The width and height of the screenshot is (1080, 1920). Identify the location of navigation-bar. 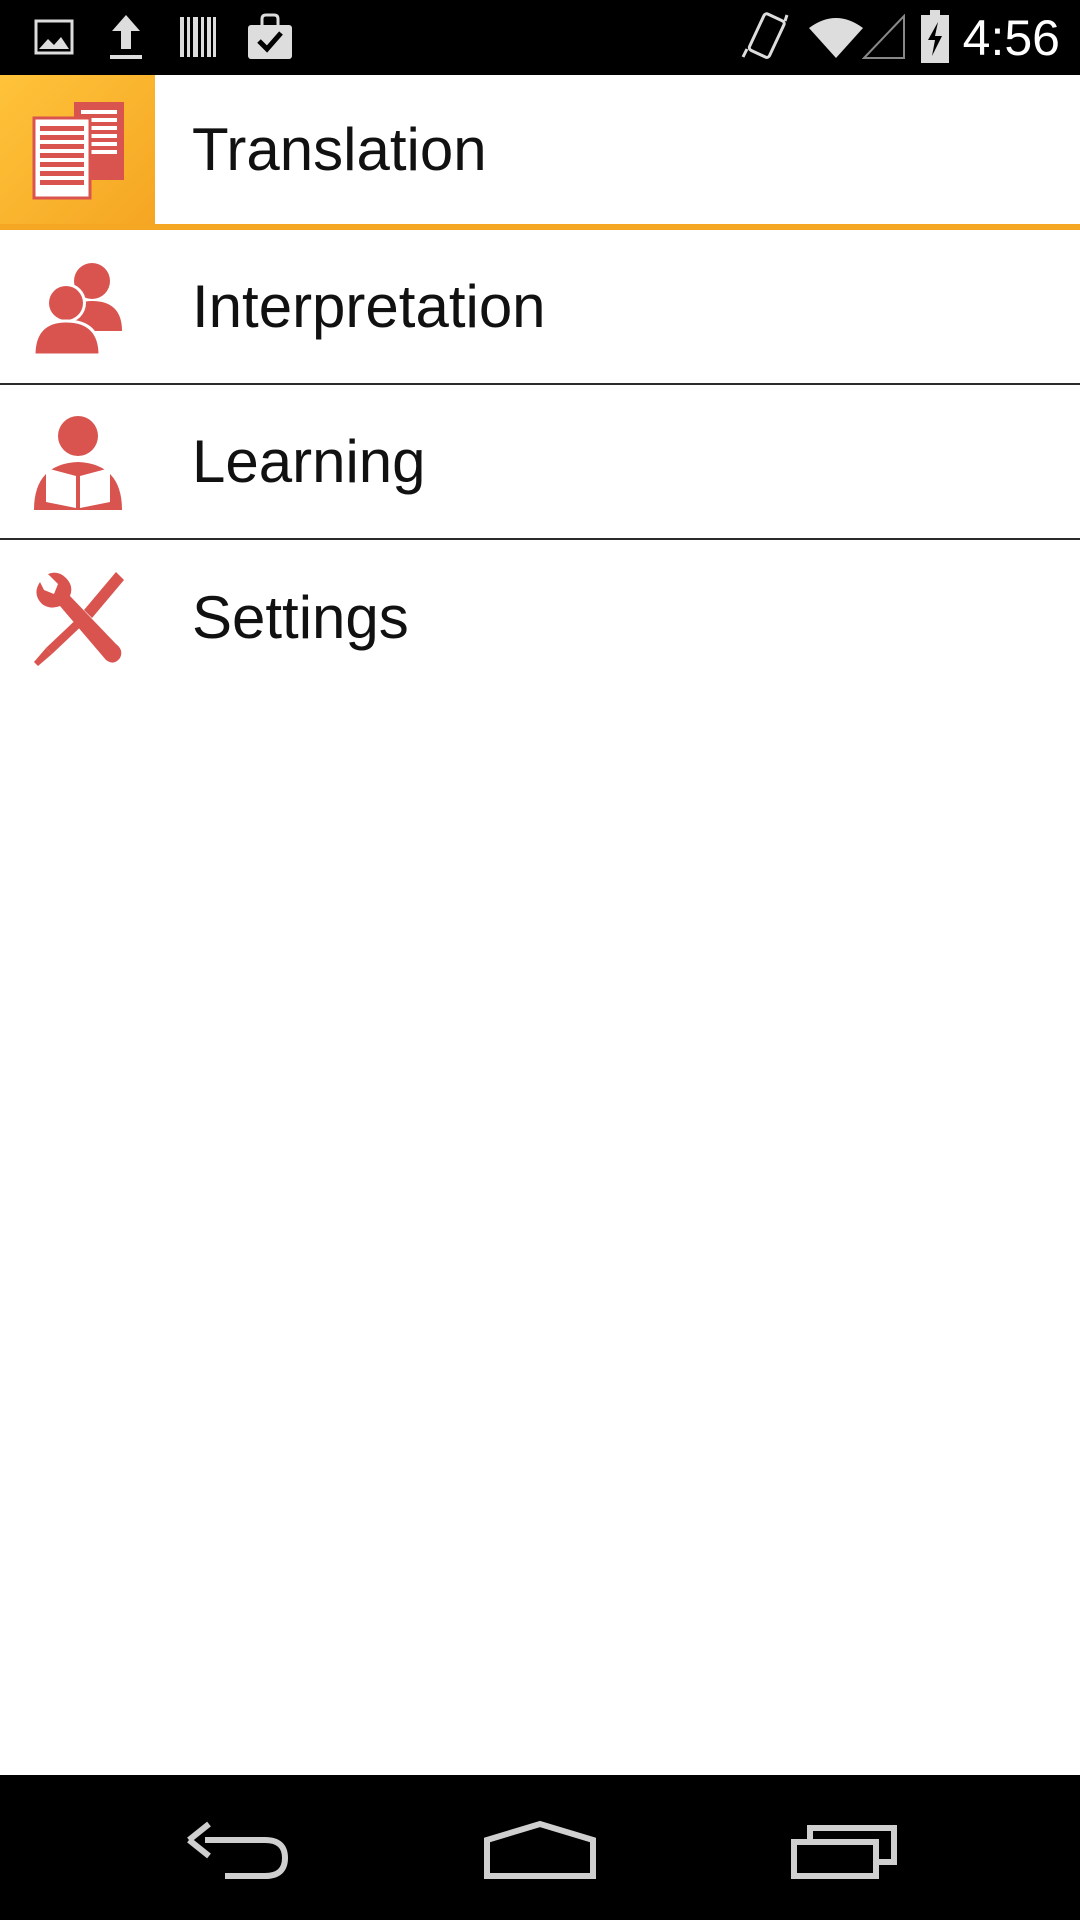
(540, 1847).